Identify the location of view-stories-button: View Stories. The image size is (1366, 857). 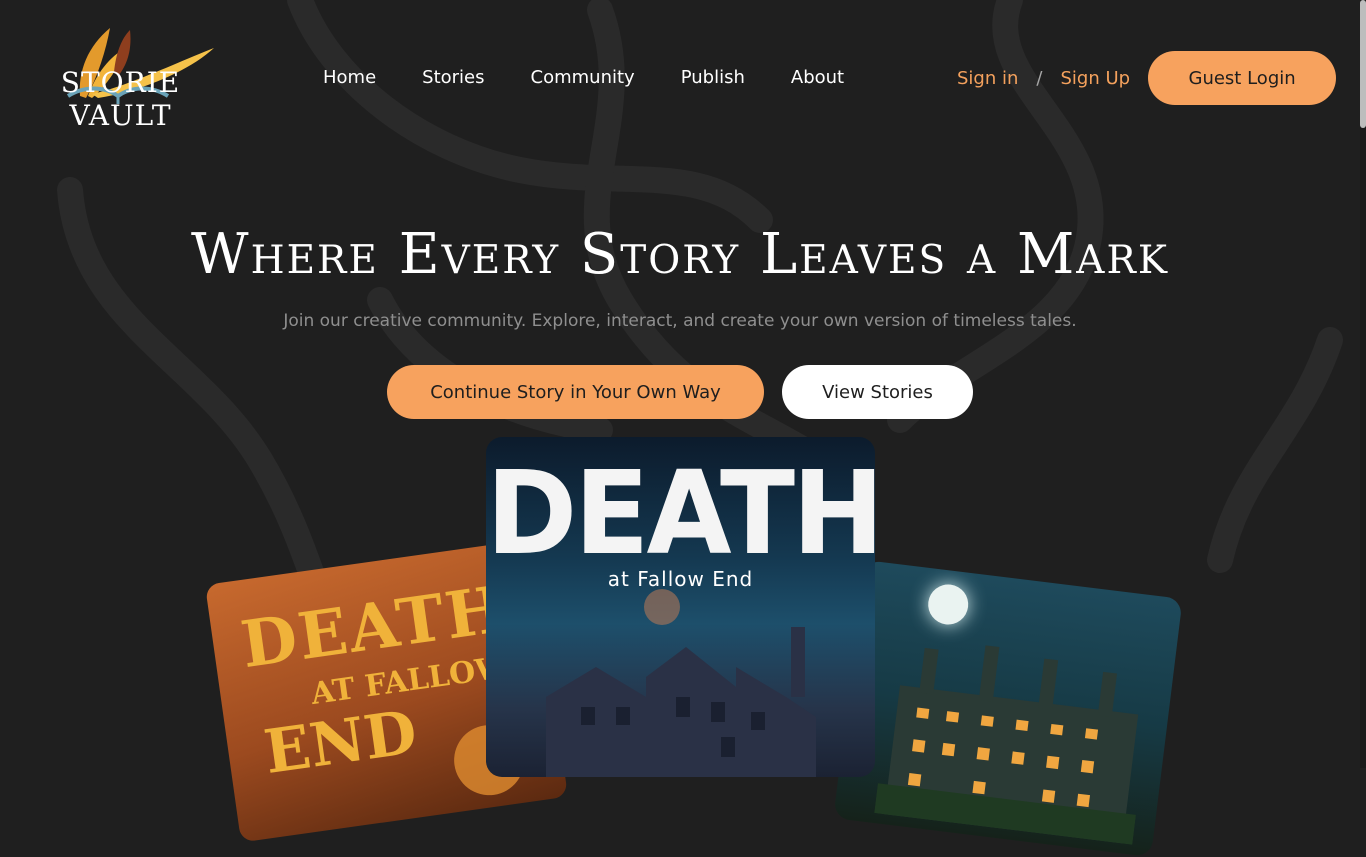
(877, 392).